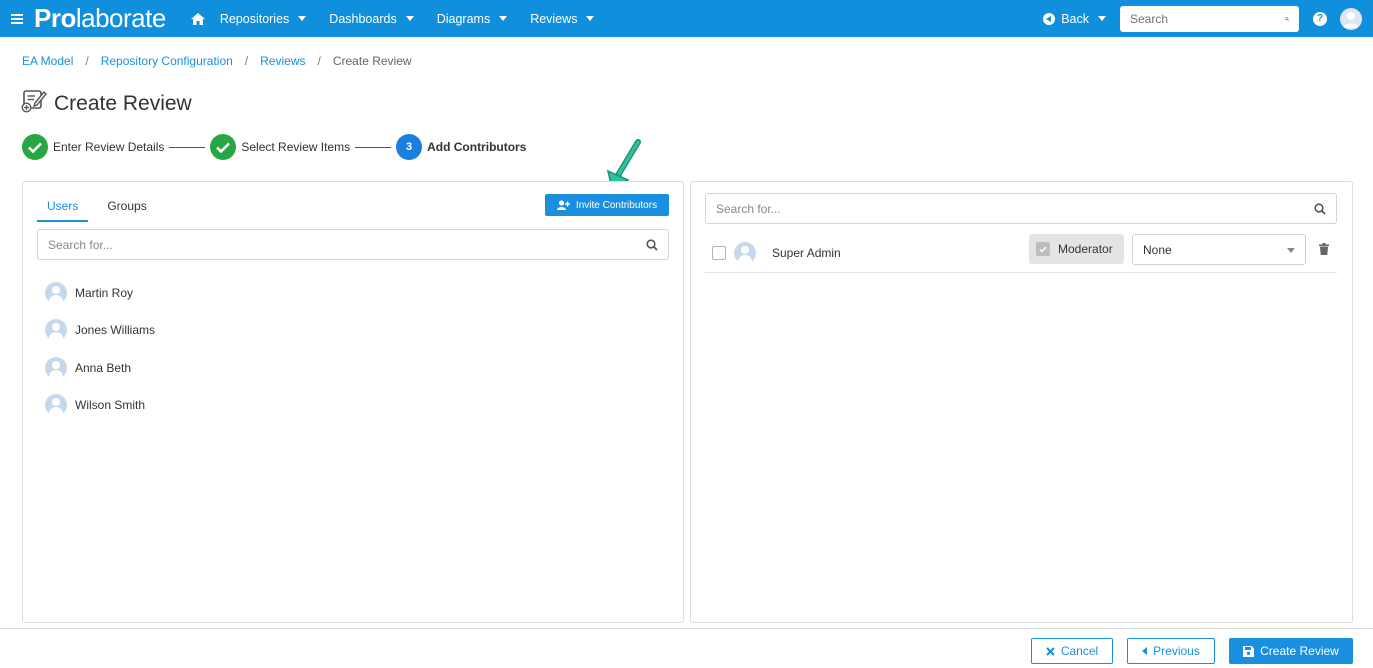 This screenshot has width=1373, height=668. I want to click on list-item: Wilson Smith, so click(100, 406).